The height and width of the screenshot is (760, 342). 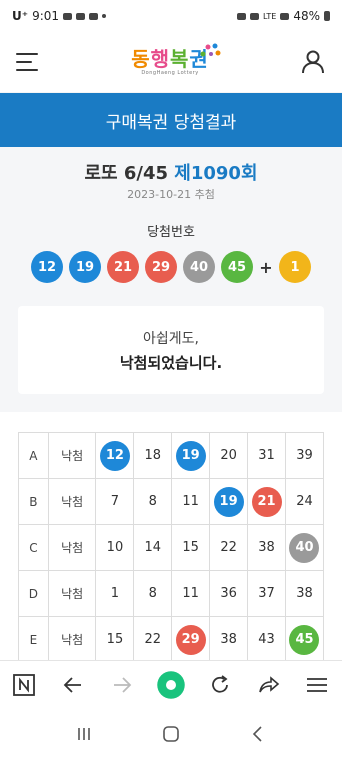 I want to click on ticket-number: 20, so click(x=229, y=455).